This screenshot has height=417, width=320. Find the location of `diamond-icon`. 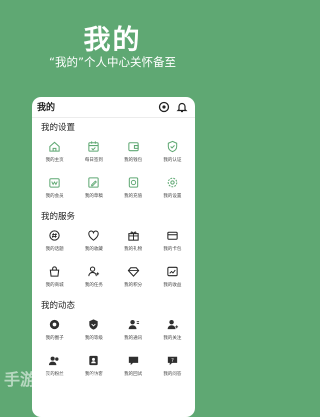

diamond-icon is located at coordinates (133, 272).